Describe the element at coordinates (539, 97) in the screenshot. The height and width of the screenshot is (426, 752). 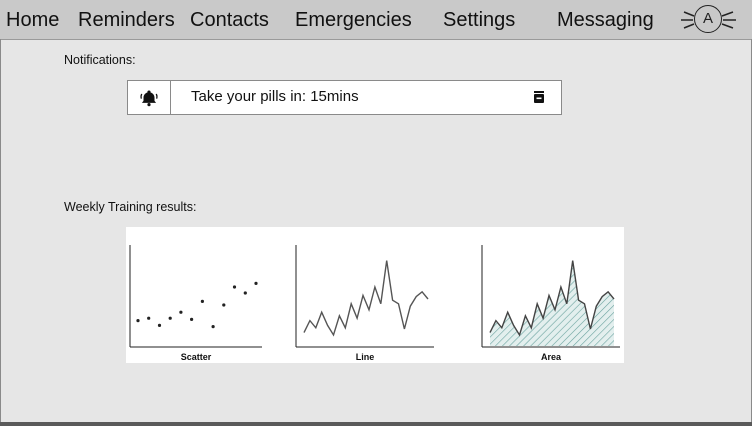
I see `delete-icon` at that location.